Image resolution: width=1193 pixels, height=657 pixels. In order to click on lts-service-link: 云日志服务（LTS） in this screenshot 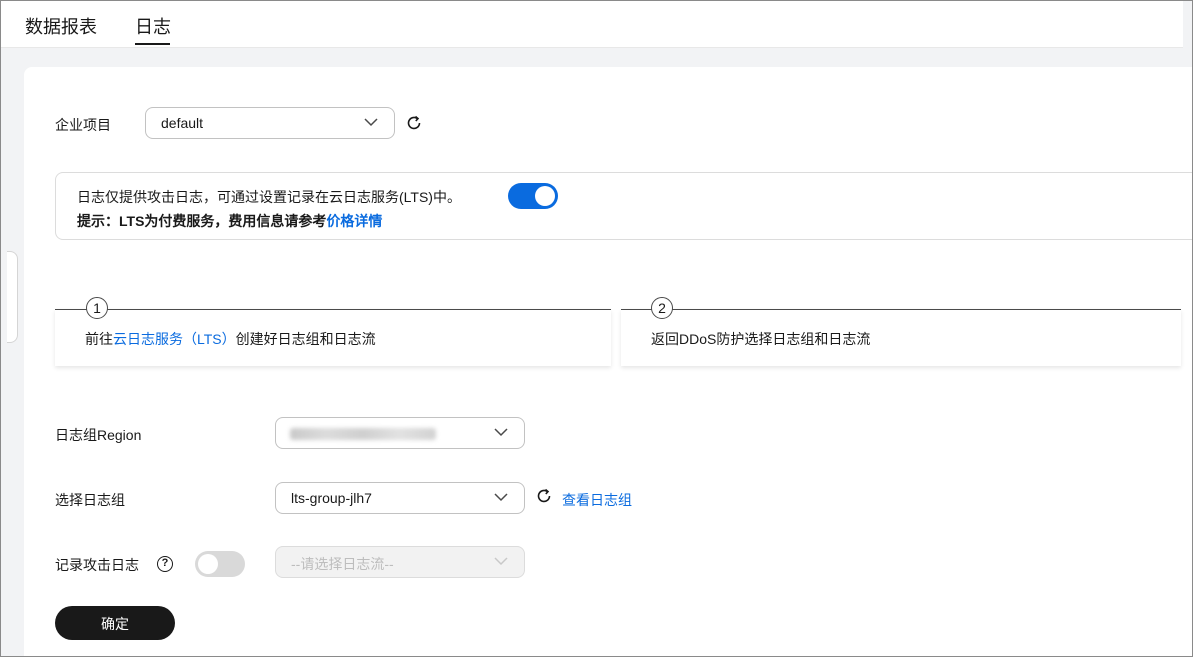, I will do `click(174, 339)`.